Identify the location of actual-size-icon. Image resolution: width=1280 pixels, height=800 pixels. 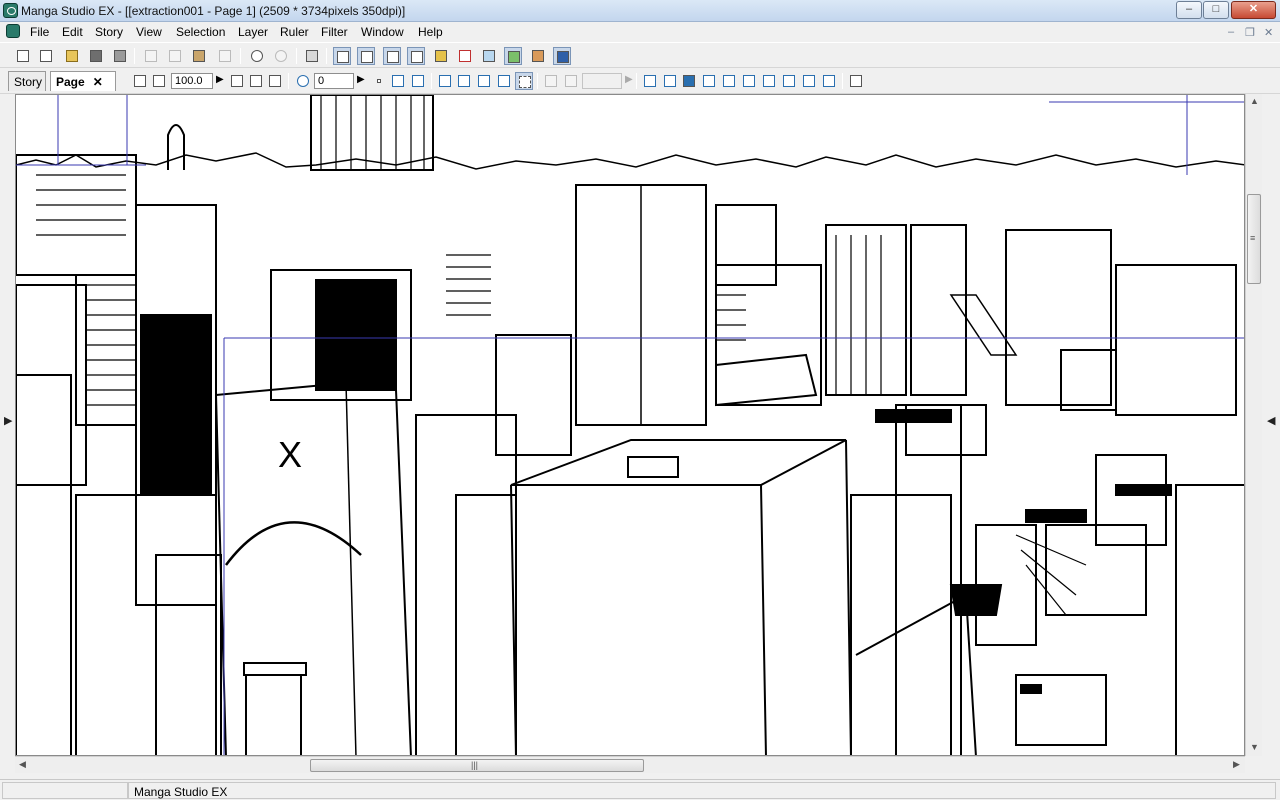
(275, 81).